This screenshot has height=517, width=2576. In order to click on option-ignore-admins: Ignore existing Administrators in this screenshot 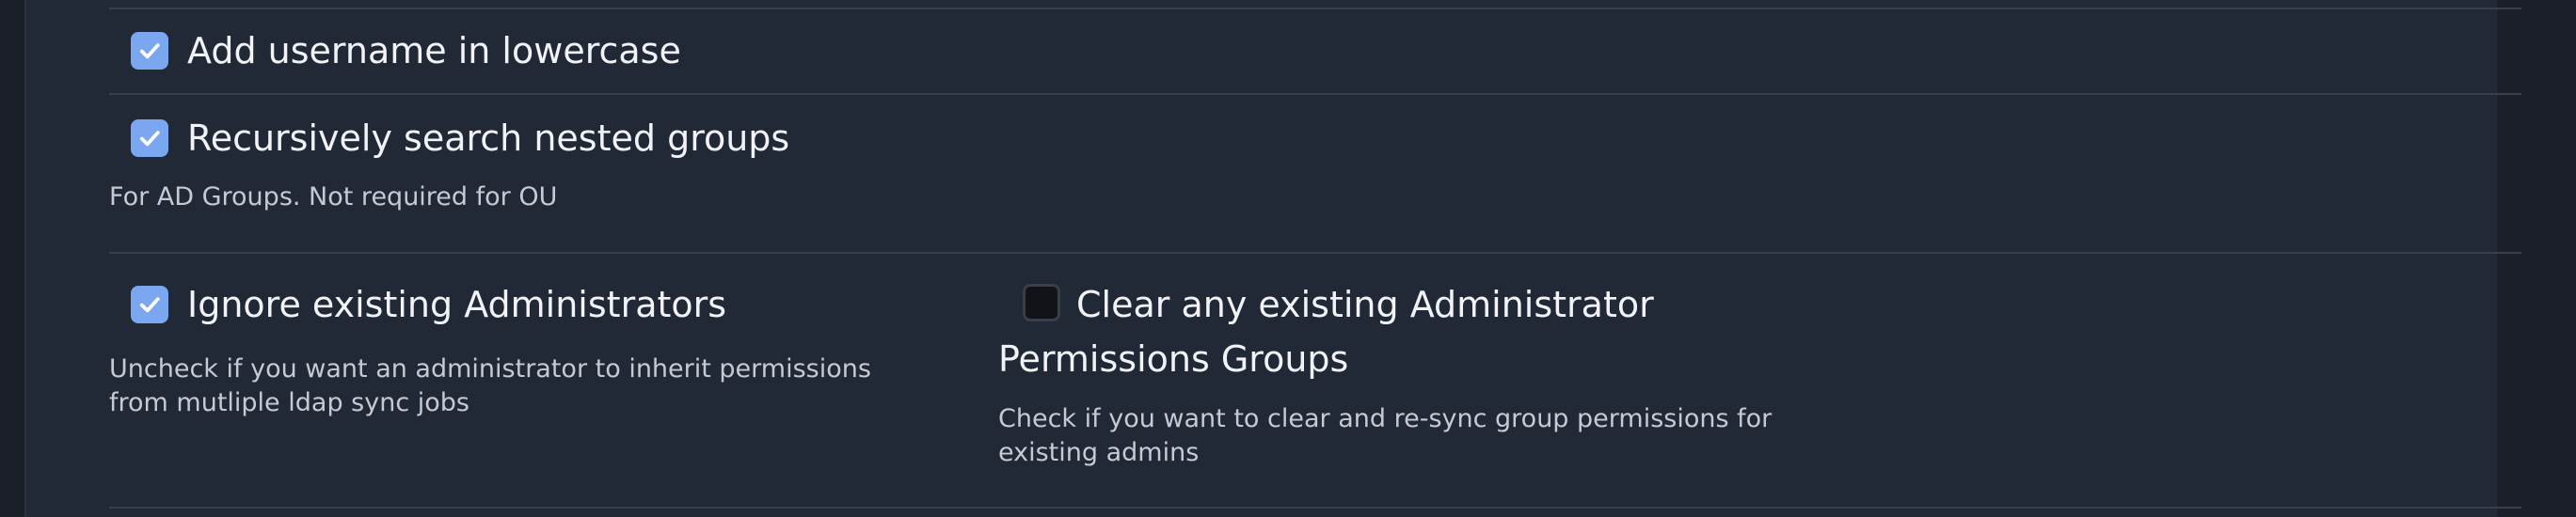, I will do `click(428, 304)`.